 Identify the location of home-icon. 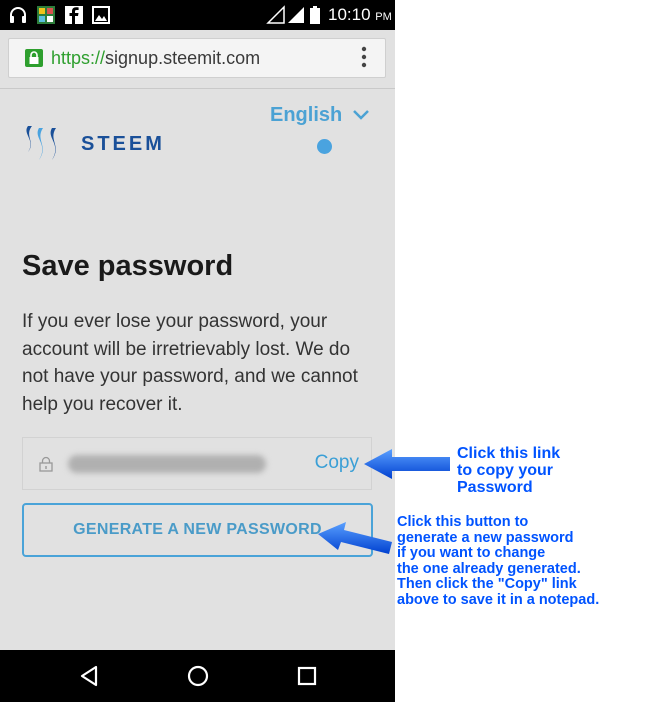
(198, 676).